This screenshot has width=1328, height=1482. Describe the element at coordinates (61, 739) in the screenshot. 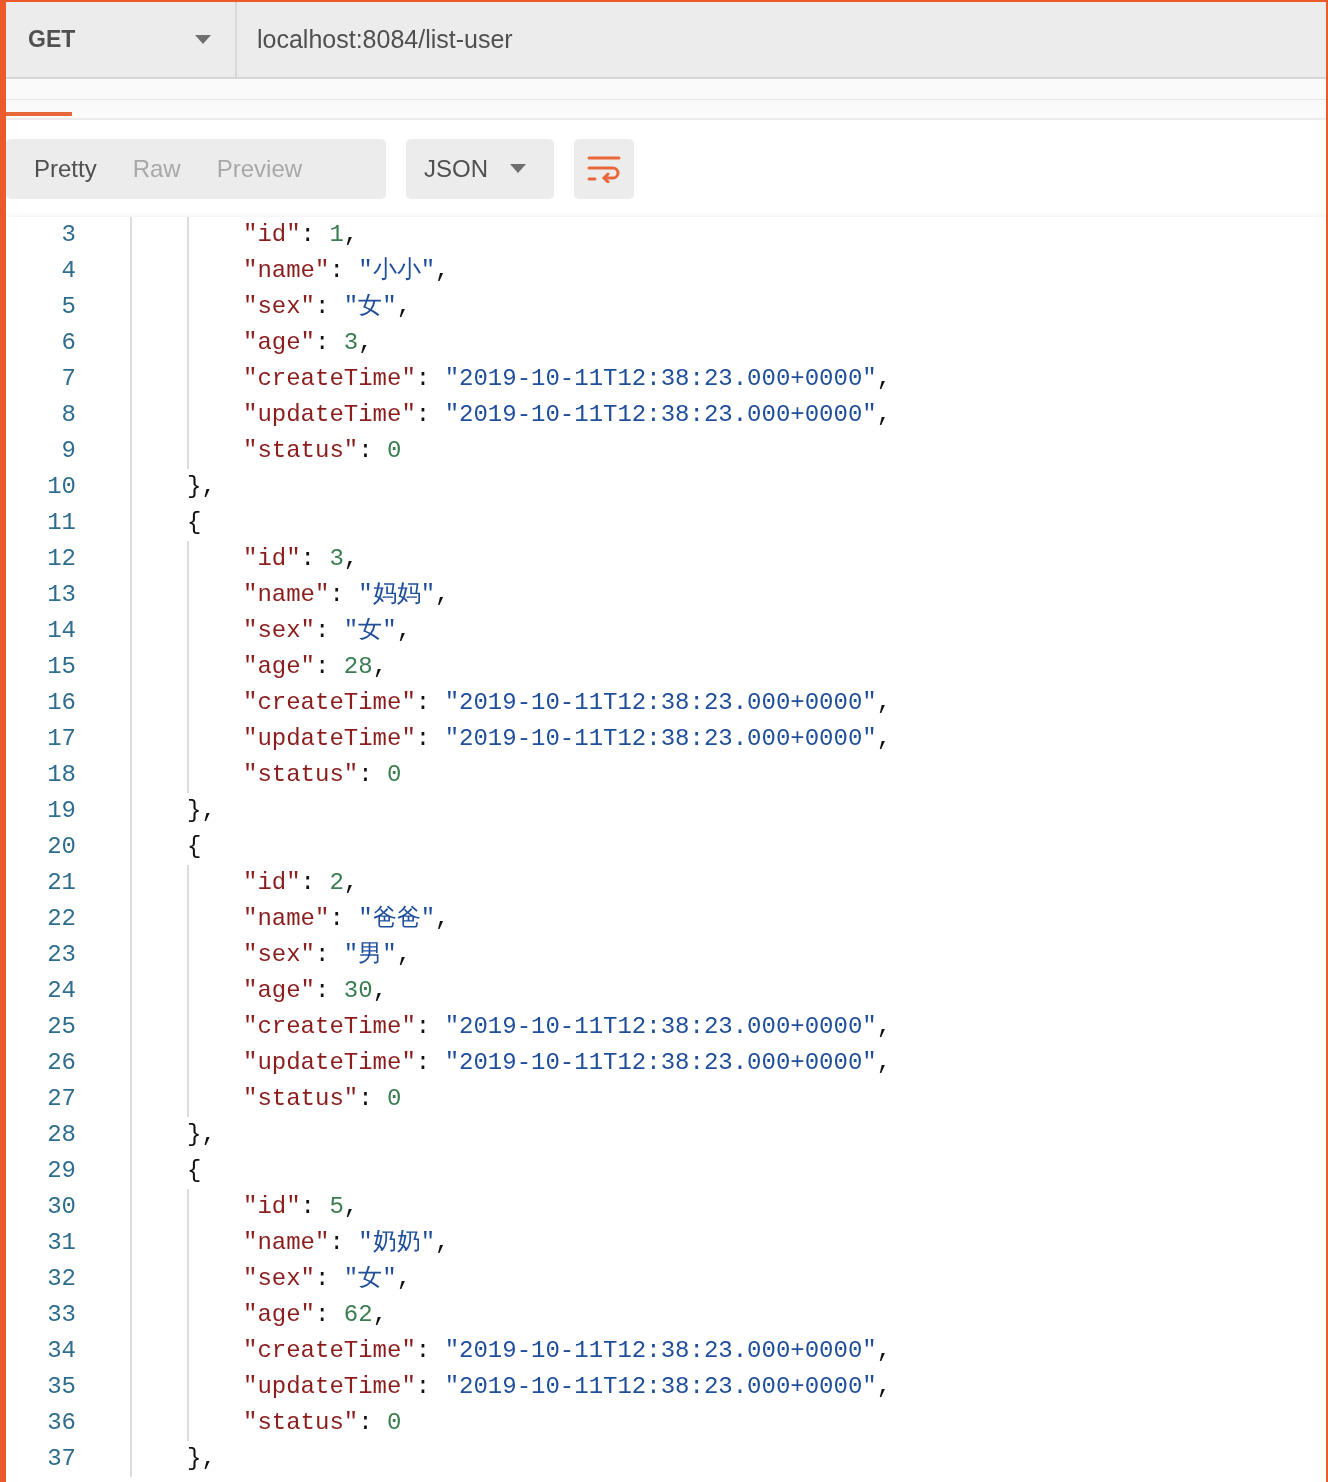

I see `line-number: 17` at that location.